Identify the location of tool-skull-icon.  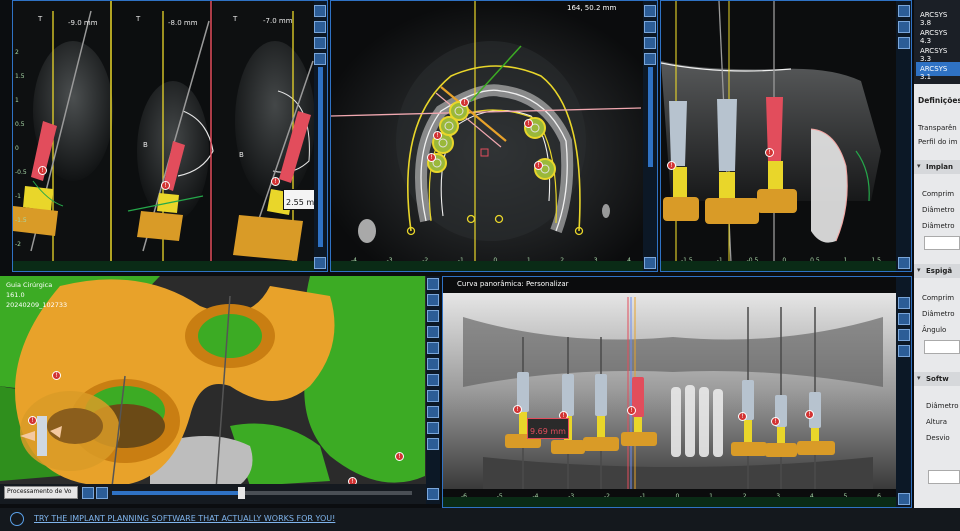
(433, 316).